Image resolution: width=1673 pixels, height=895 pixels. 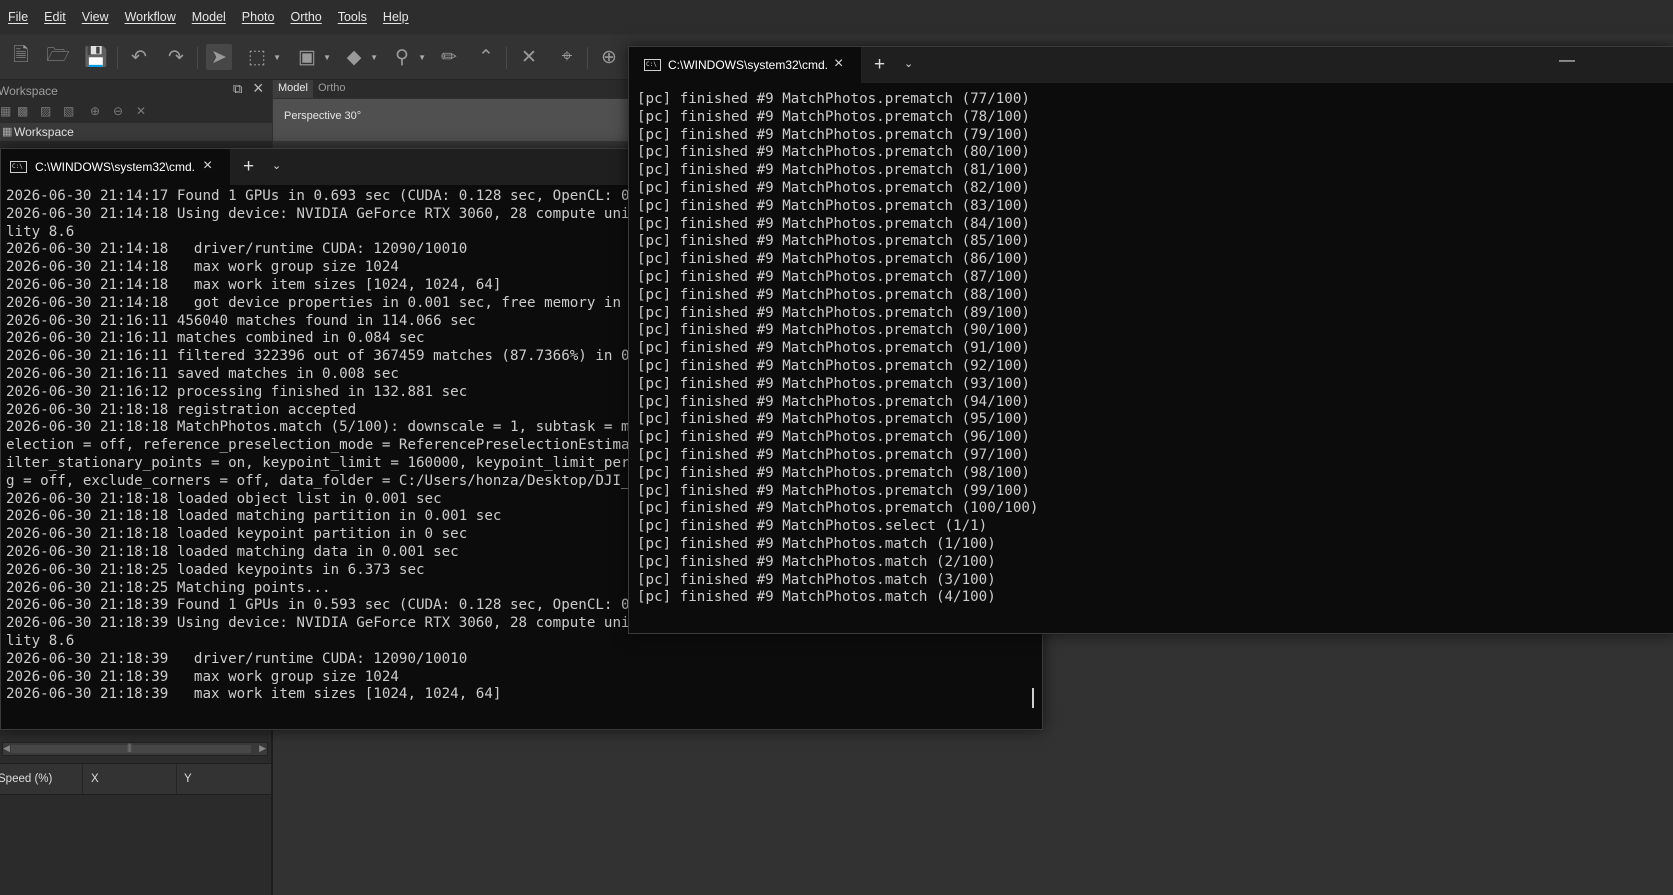 I want to click on navigation-arrow-icon: ➤, so click(x=219, y=57).